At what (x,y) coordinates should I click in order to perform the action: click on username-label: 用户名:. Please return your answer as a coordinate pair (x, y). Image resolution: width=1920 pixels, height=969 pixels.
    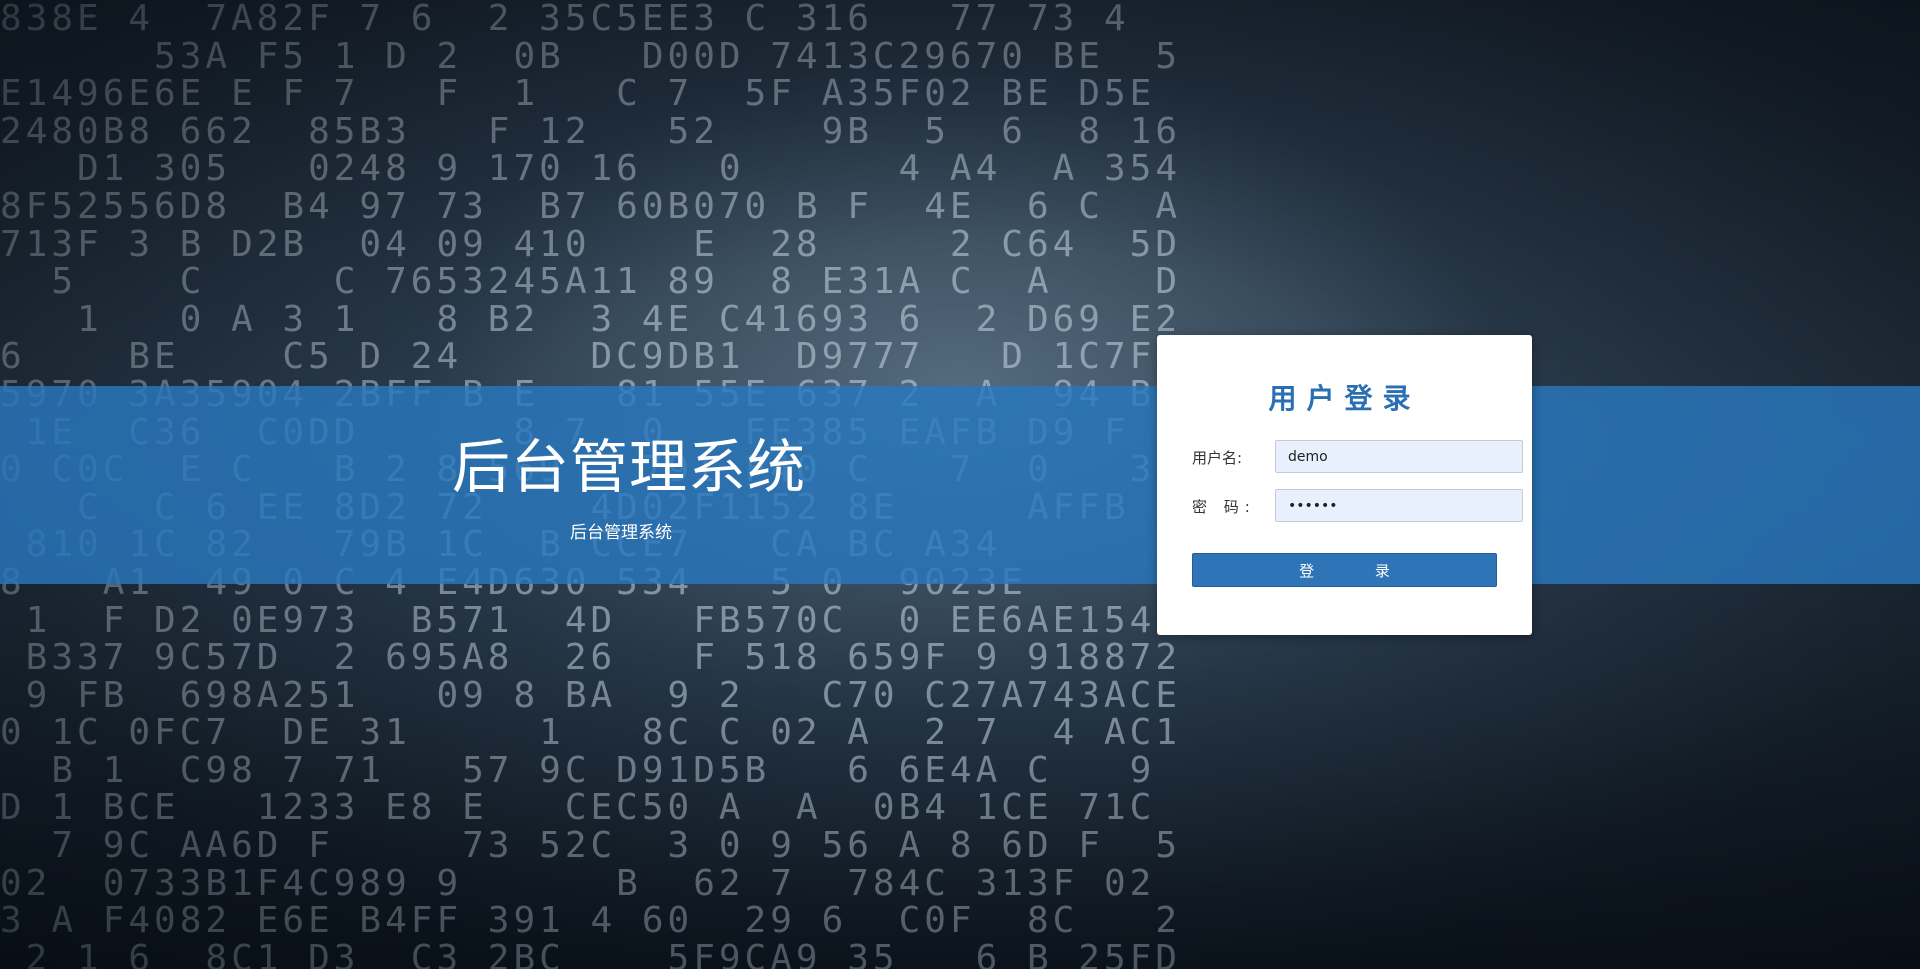
    Looking at the image, I should click on (1217, 458).